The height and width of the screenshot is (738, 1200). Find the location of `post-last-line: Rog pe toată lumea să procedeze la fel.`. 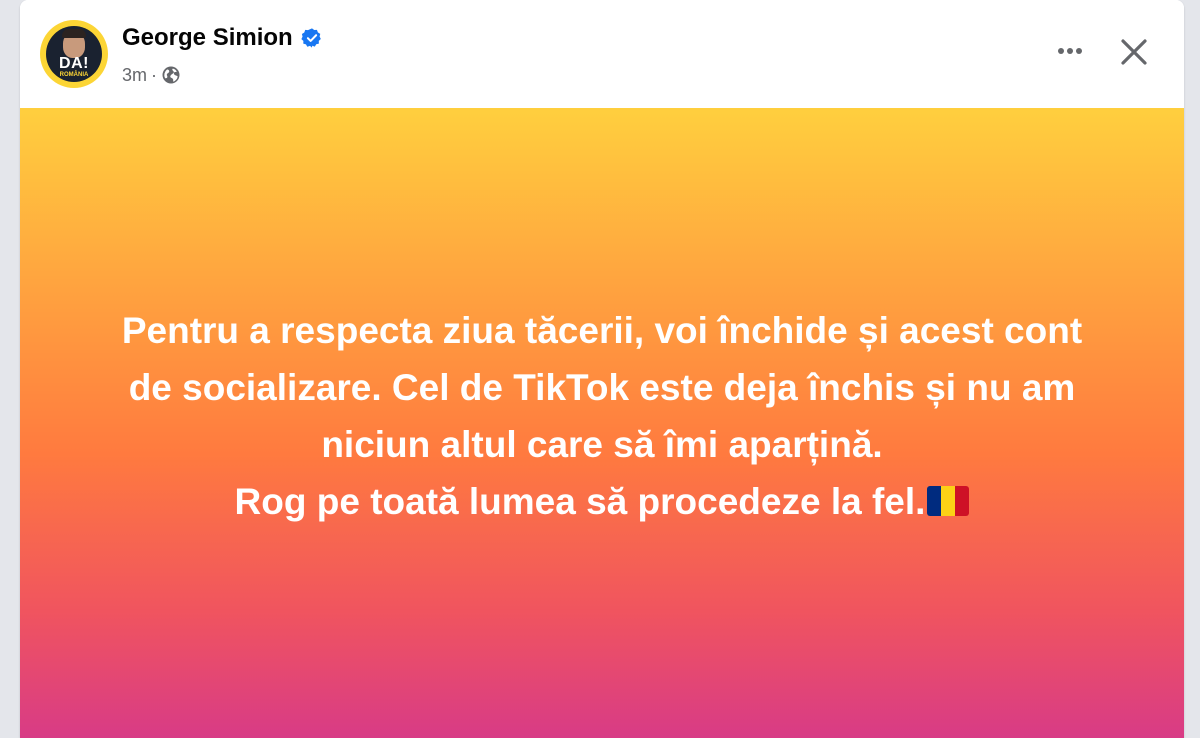

post-last-line: Rog pe toată lumea să procedeze la fel. is located at coordinates (602, 501).